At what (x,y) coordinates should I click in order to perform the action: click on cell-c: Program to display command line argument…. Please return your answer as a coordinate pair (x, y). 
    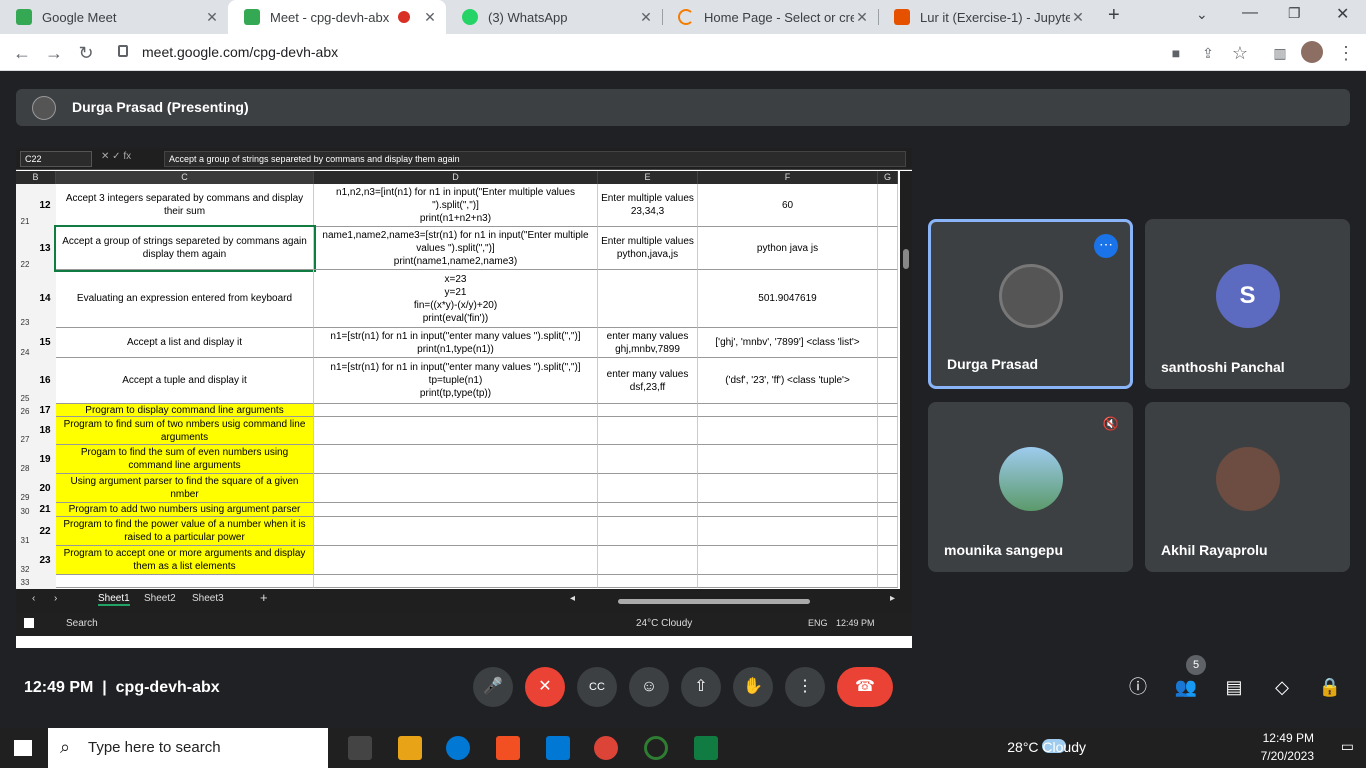
    Looking at the image, I should click on (185, 410).